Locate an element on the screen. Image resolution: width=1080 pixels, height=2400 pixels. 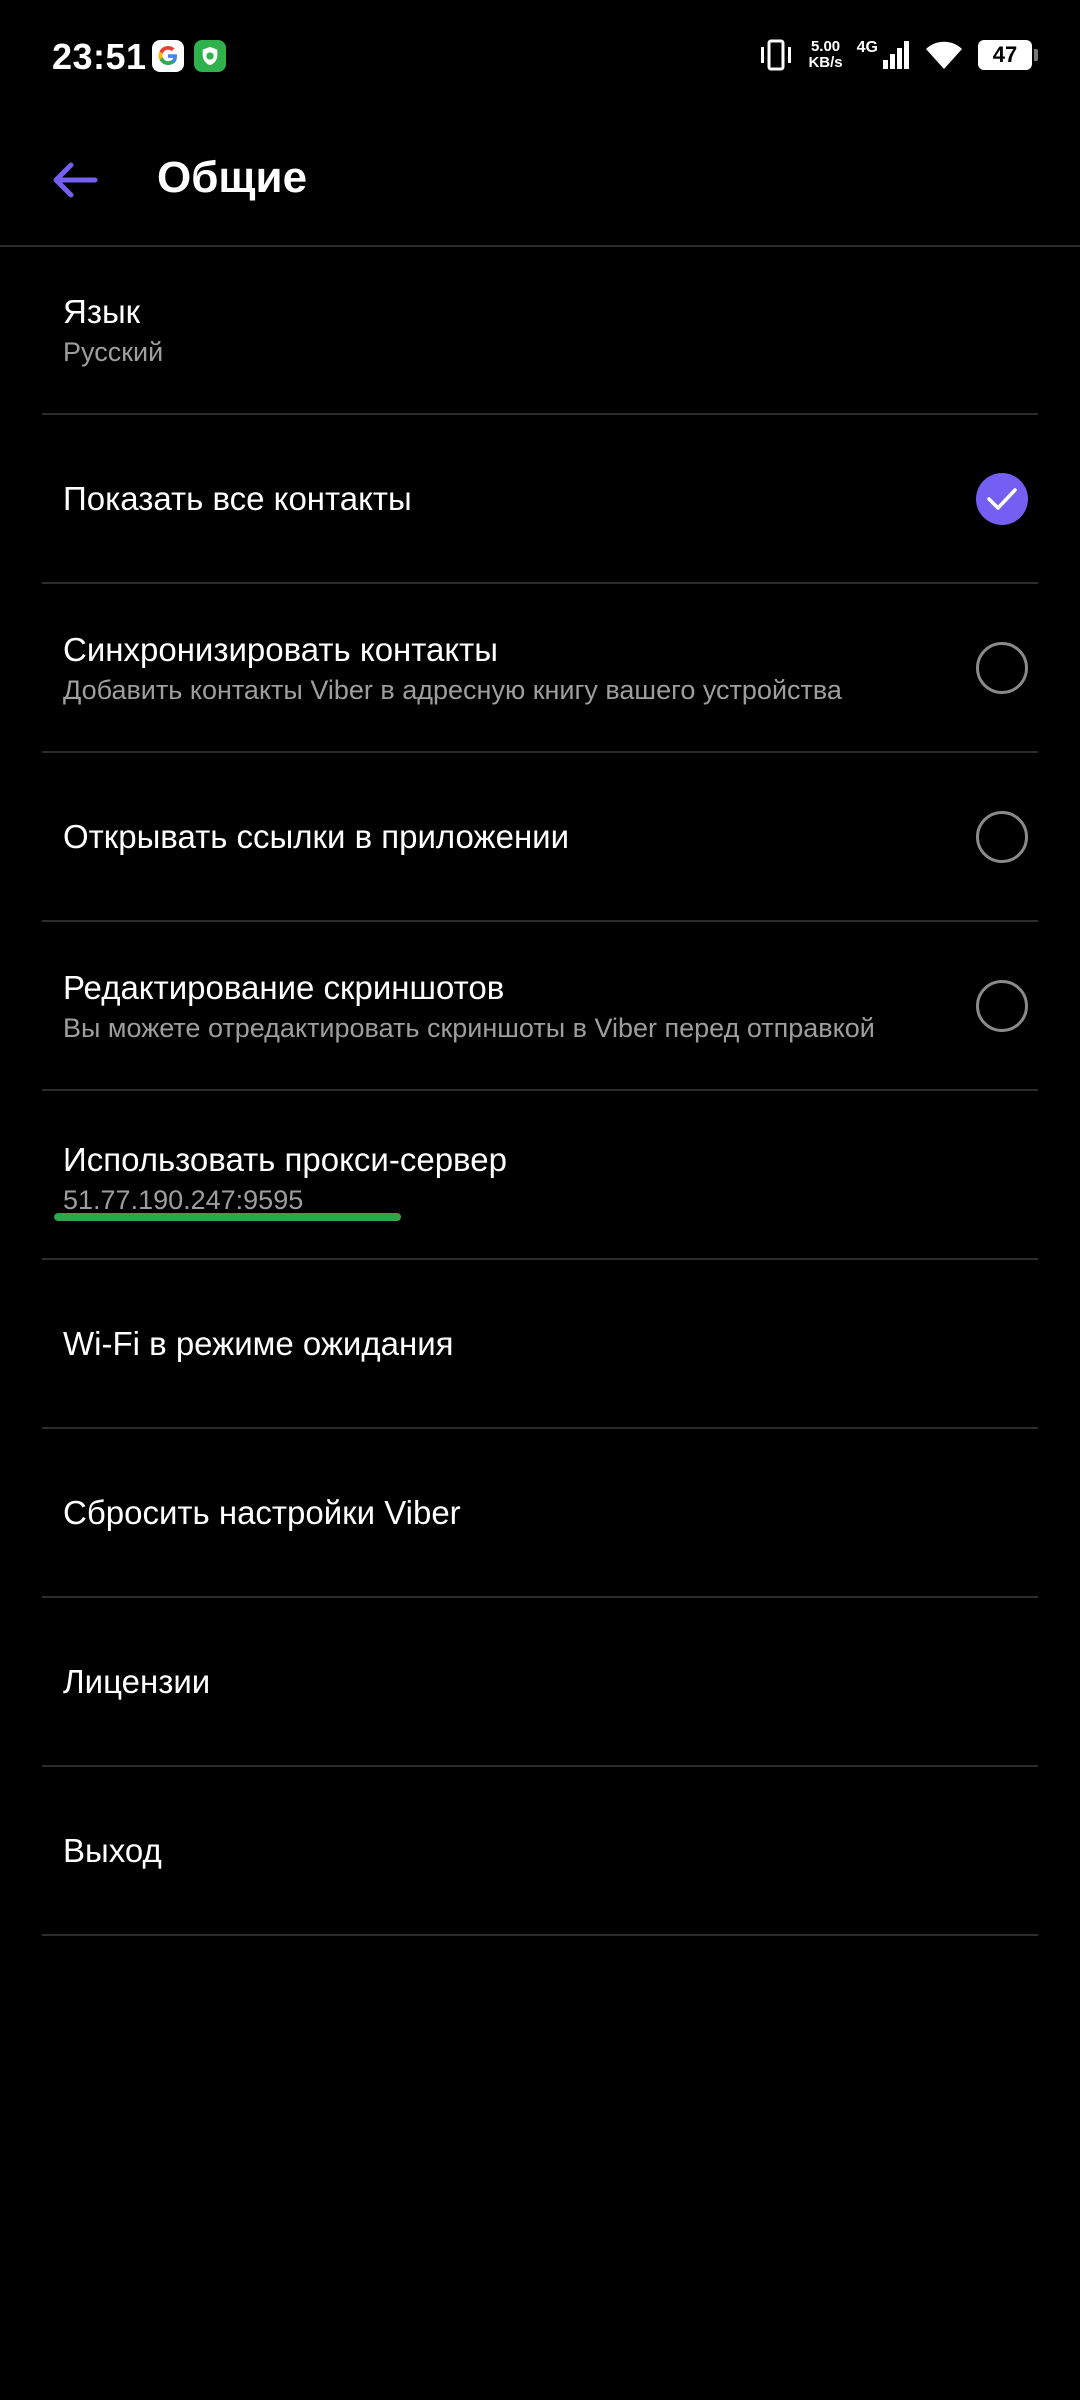
setting-open-links-in-app: Открывать ссылки в приложении is located at coordinates (540, 837).